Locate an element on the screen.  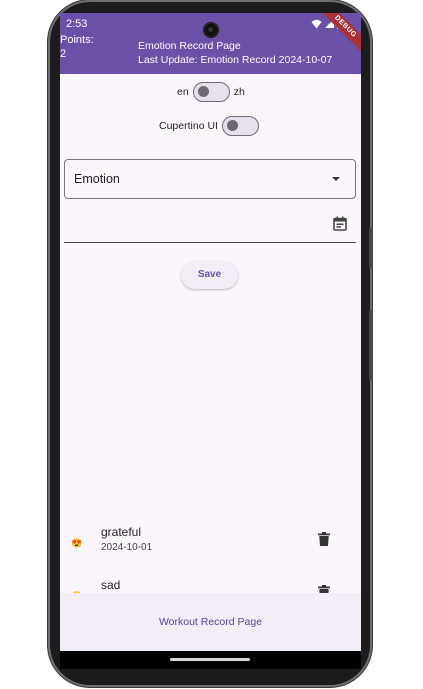
cupertino-toggle-row: Cupertino UI is located at coordinates (211, 126).